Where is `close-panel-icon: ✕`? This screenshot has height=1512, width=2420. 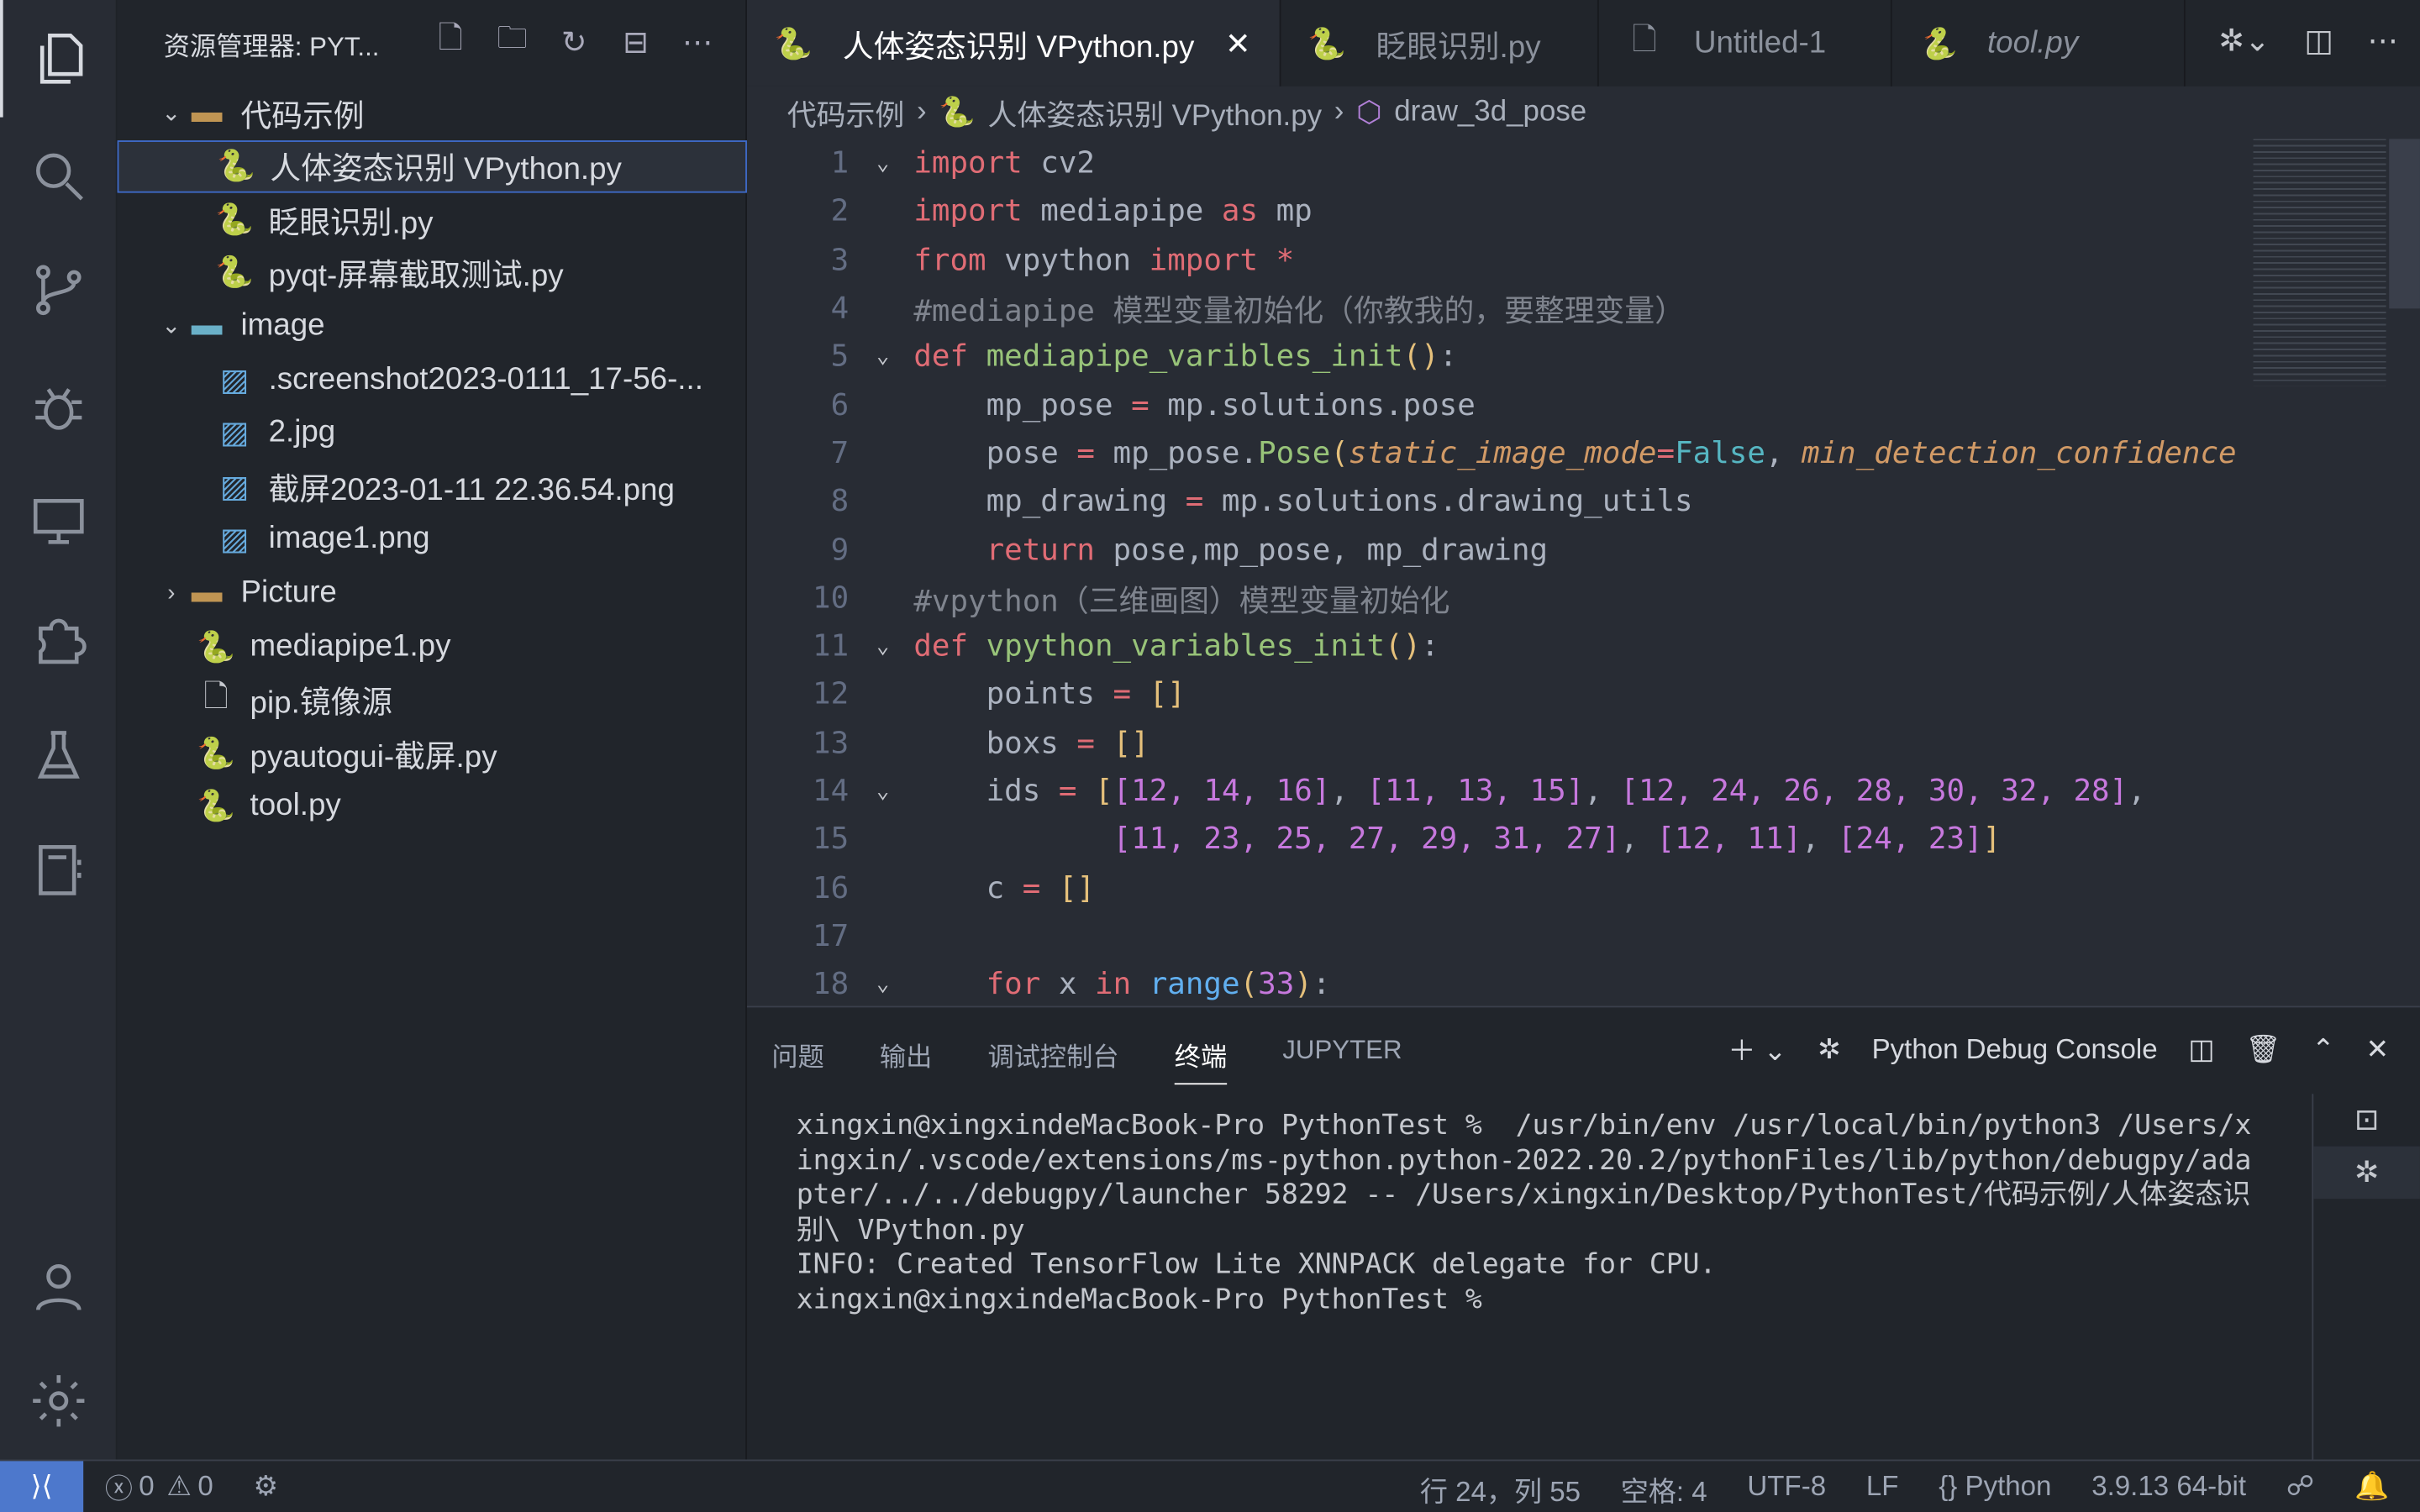 close-panel-icon: ✕ is located at coordinates (2377, 1049).